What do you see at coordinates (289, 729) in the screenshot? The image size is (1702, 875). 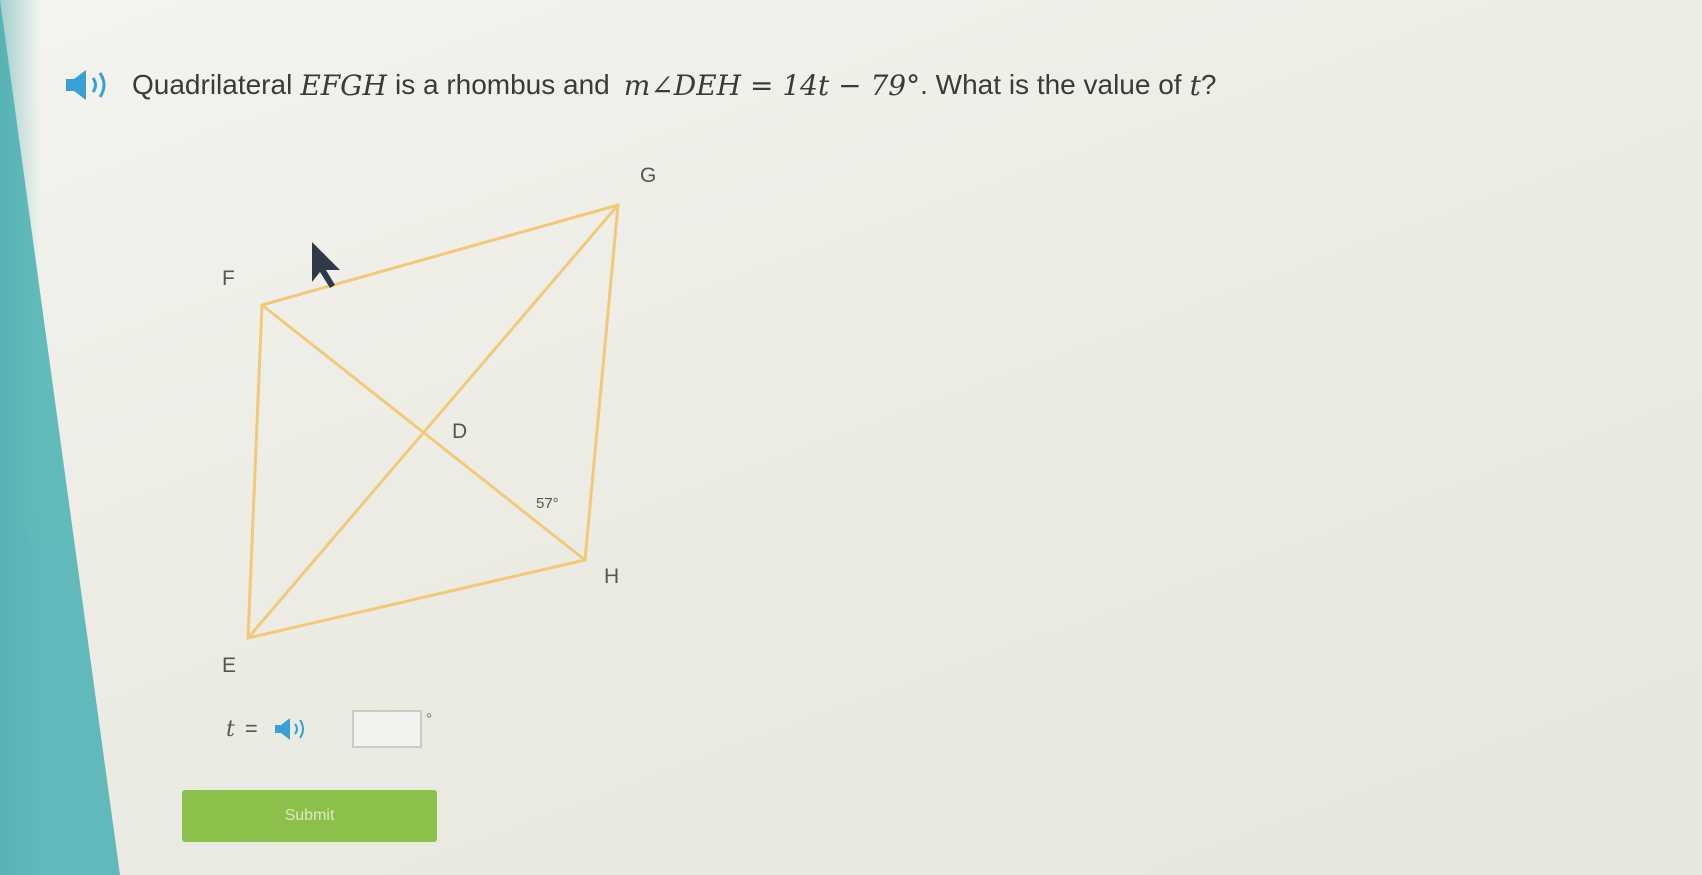 I see `speaker-icon` at bounding box center [289, 729].